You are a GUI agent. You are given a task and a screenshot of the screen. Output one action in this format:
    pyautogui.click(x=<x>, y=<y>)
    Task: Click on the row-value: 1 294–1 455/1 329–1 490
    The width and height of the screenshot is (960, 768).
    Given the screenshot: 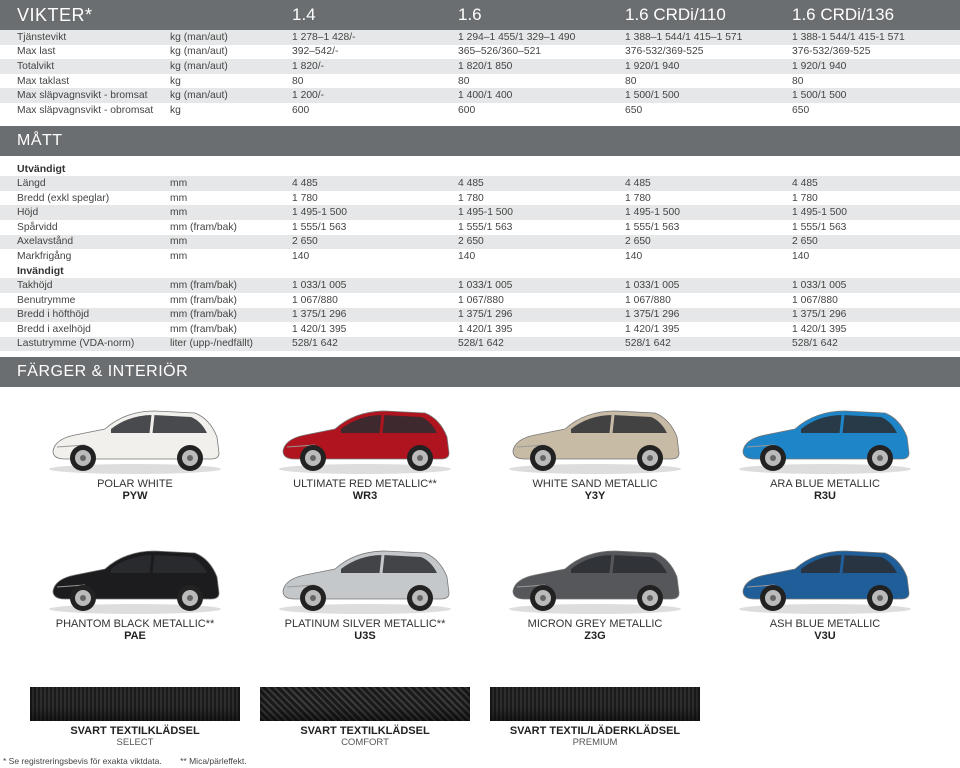 What is the action you would take?
    pyautogui.click(x=517, y=37)
    